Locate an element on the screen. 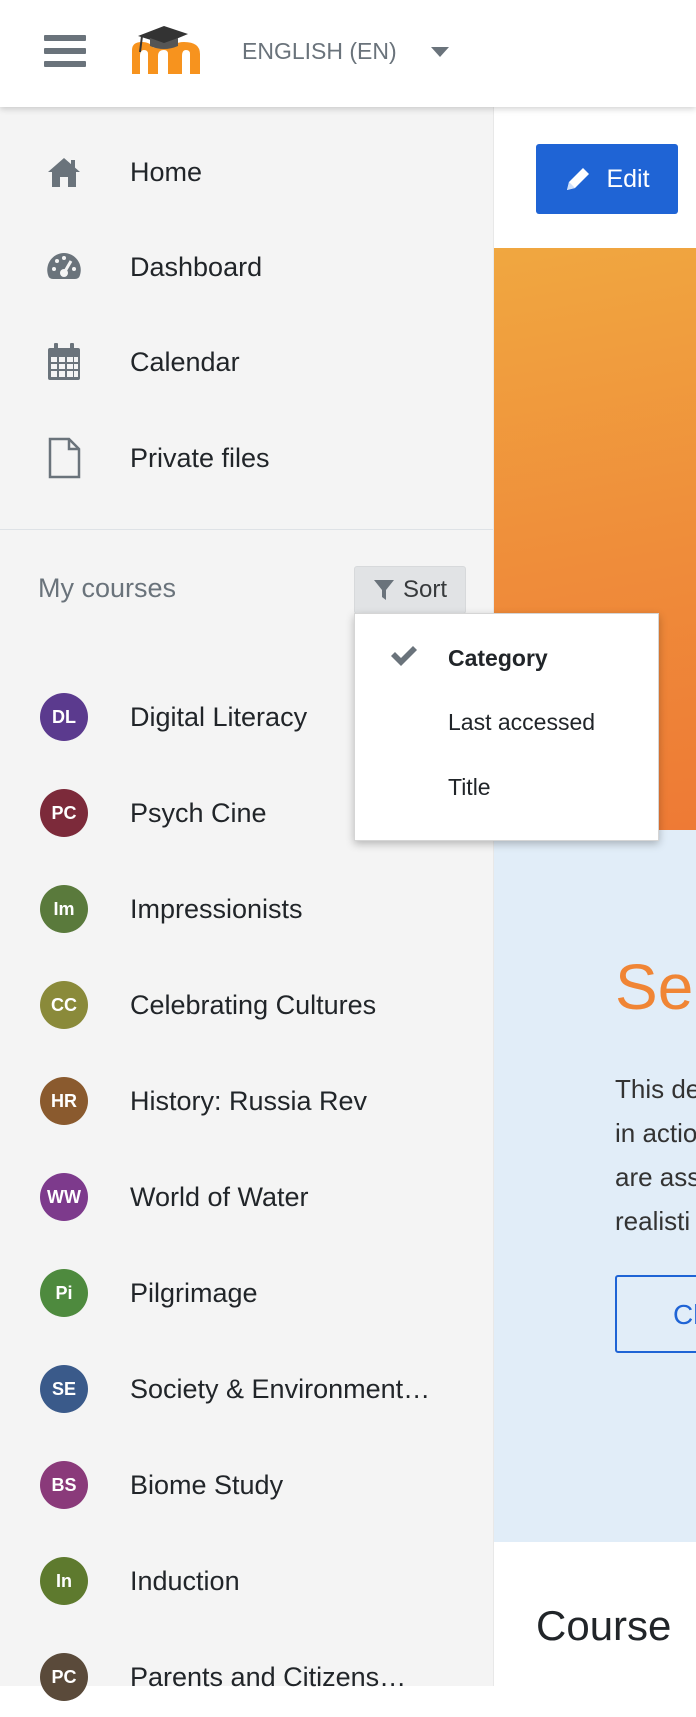 The width and height of the screenshot is (696, 1717). nav-item-label: Private files is located at coordinates (200, 457).